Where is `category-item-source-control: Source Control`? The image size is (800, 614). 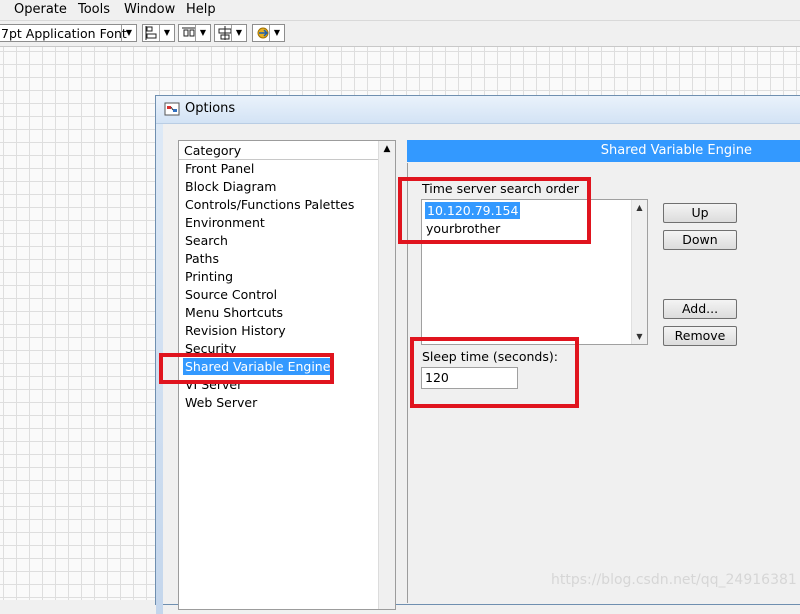 category-item-source-control: Source Control is located at coordinates (231, 294).